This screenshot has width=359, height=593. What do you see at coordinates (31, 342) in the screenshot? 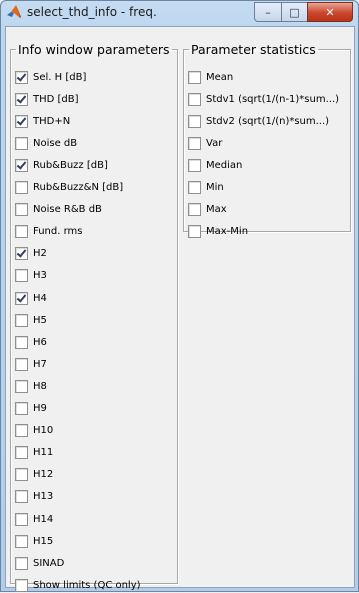
I see `info-checkbox-row: H6` at bounding box center [31, 342].